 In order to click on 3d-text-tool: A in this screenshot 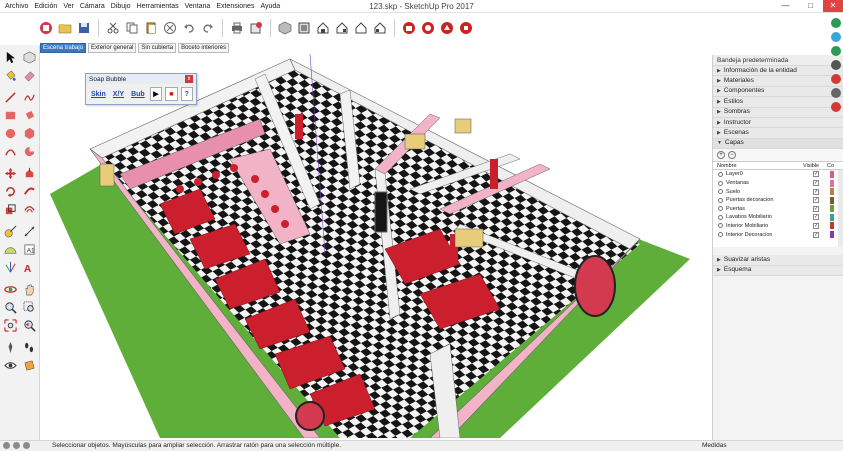, I will do `click(29, 267)`.